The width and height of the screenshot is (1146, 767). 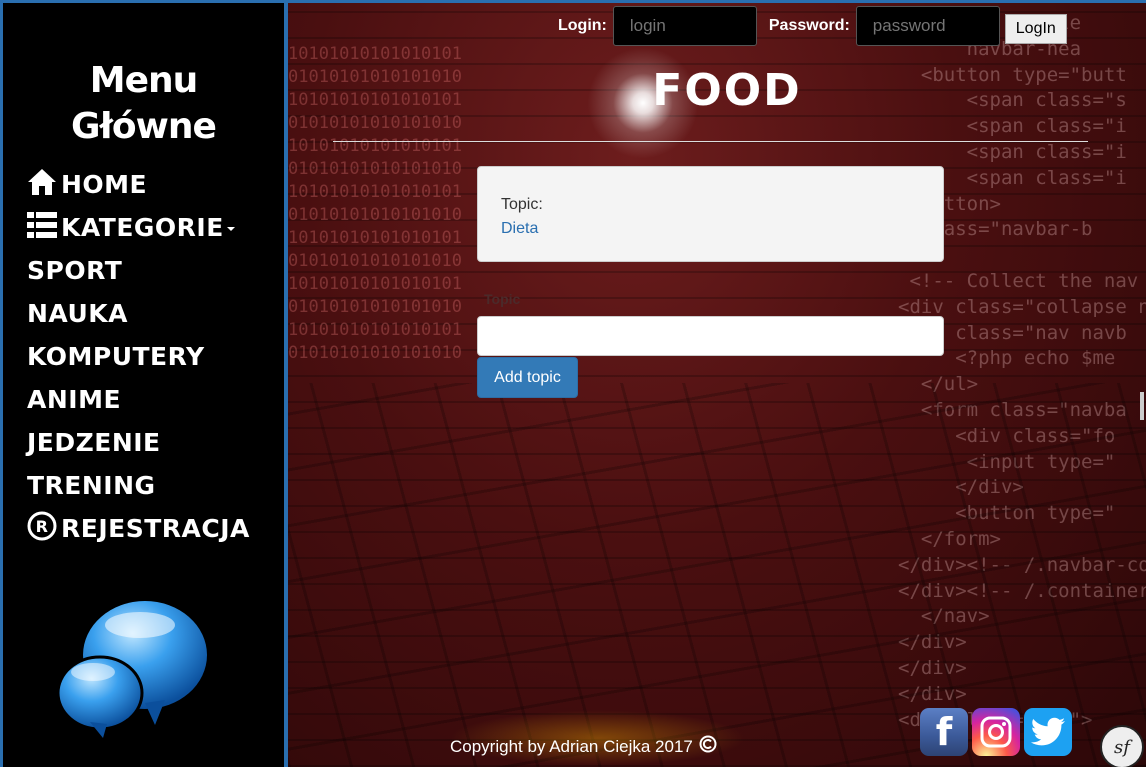 What do you see at coordinates (74, 399) in the screenshot?
I see `sidebar-item-label: Anime` at bounding box center [74, 399].